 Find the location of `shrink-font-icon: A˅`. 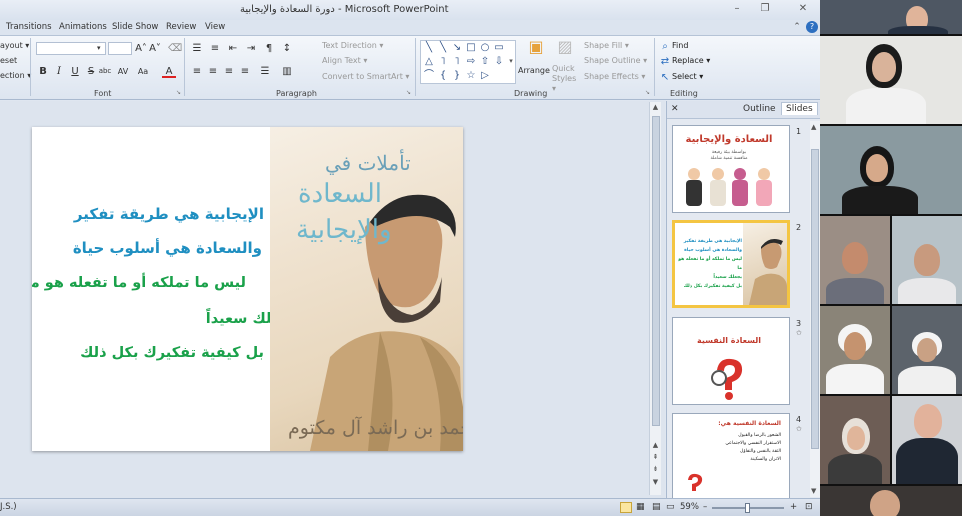

shrink-font-icon: A˅ is located at coordinates (155, 48).